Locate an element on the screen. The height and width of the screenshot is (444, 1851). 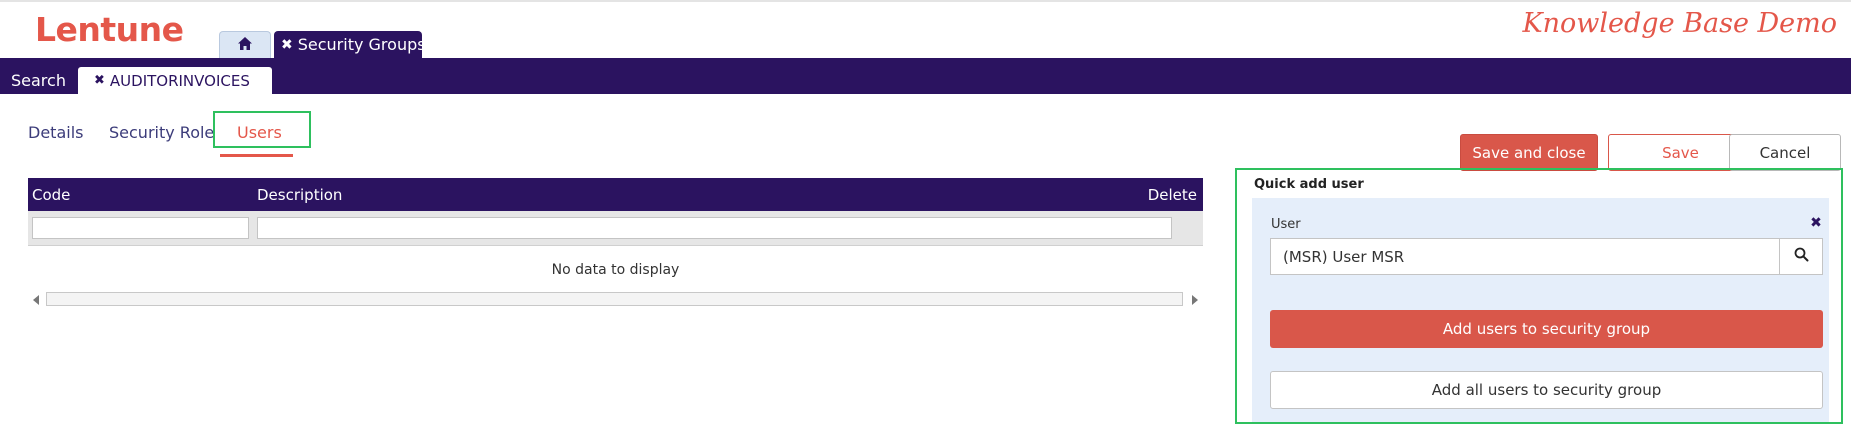
scrollbar-track is located at coordinates (614, 299).